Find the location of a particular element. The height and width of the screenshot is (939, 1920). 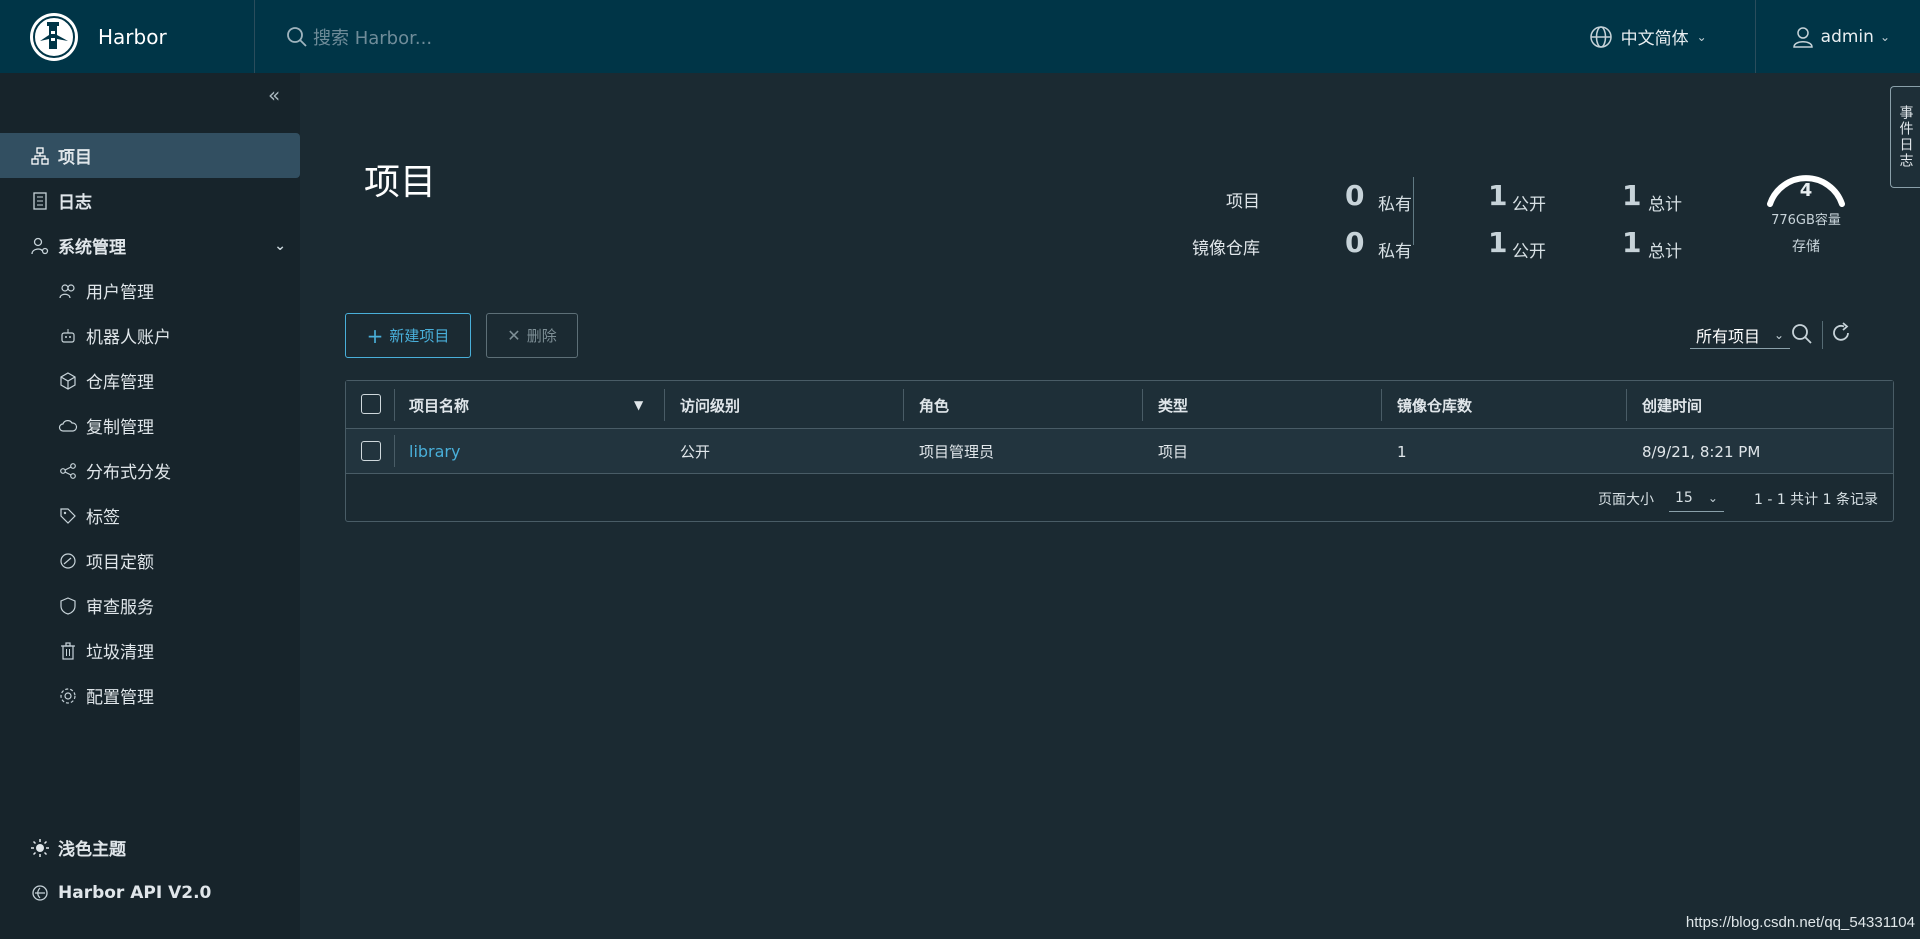

header-right: 中文简体 ⌄ admin ⌄ is located at coordinates (1754, 36).